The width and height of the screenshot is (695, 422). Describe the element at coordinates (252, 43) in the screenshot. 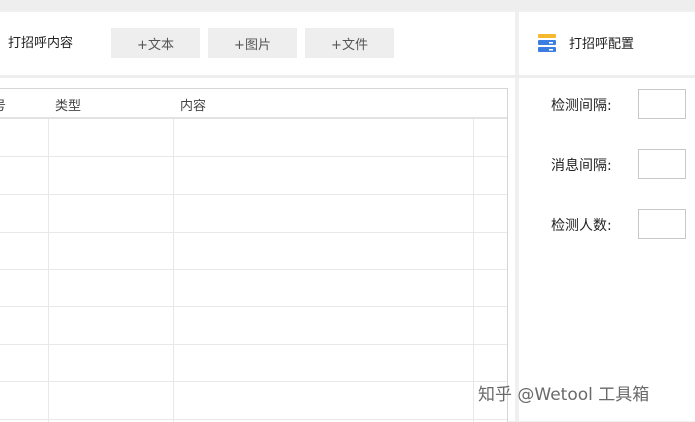

I see `add-image-button: +图片` at that location.